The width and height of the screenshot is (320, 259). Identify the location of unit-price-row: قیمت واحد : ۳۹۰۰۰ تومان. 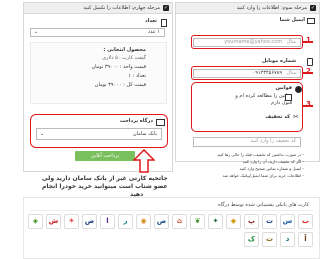
(118, 67).